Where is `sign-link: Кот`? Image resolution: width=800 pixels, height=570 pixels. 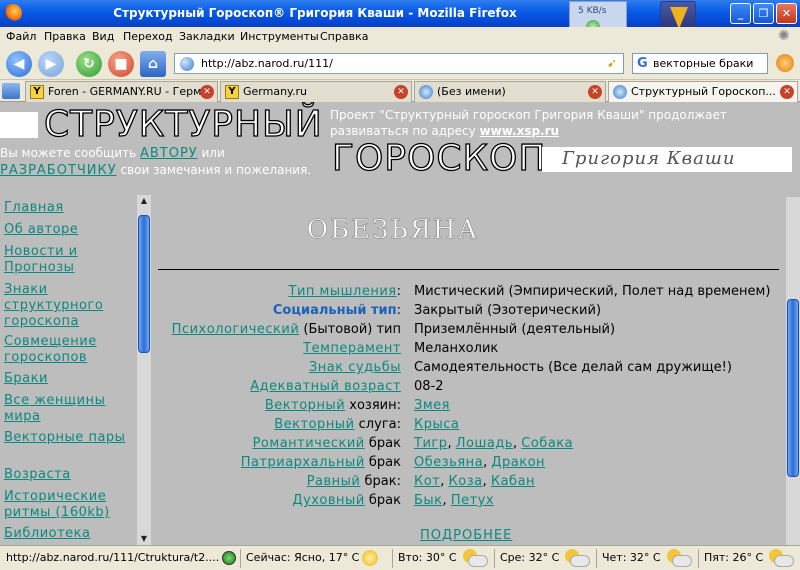
sign-link: Кот is located at coordinates (427, 481).